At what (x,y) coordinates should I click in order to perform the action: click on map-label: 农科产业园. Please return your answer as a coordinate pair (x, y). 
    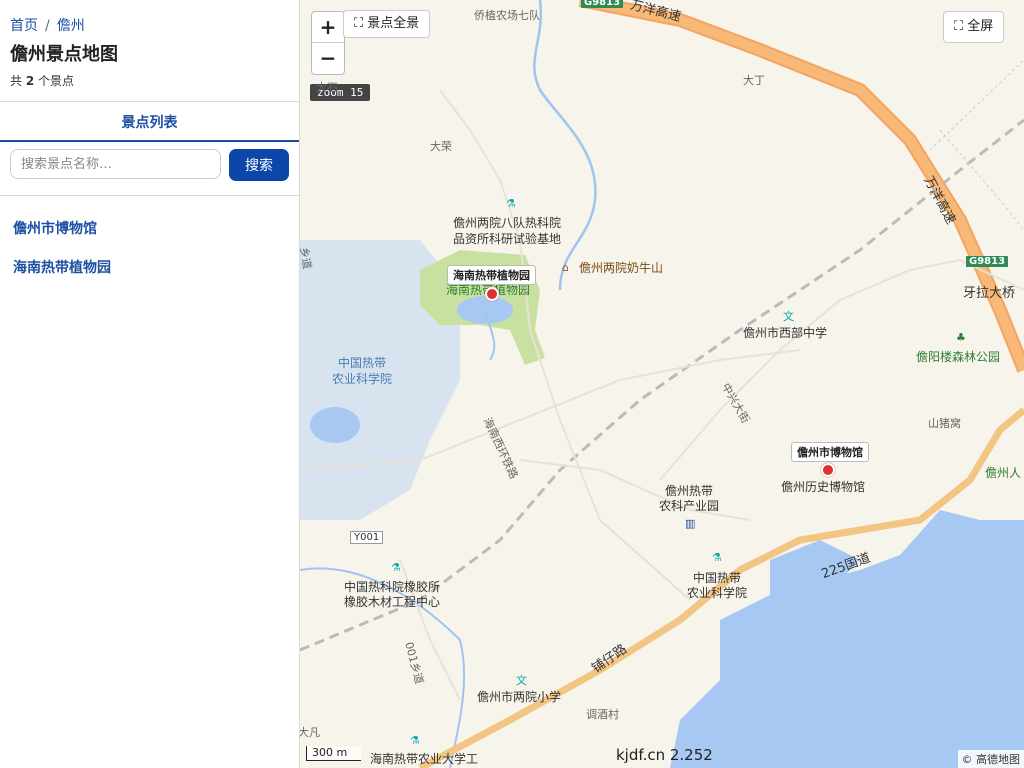
    Looking at the image, I should click on (689, 506).